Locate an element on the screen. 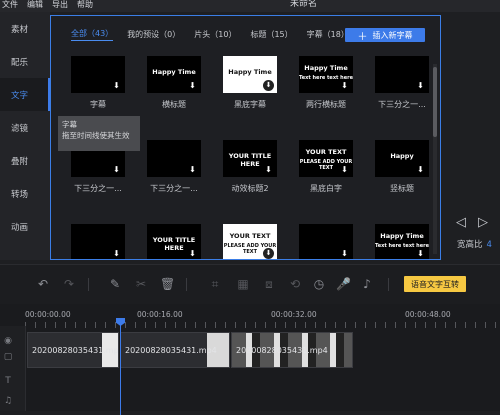  lock-icon: ▢ is located at coordinates (8, 358).